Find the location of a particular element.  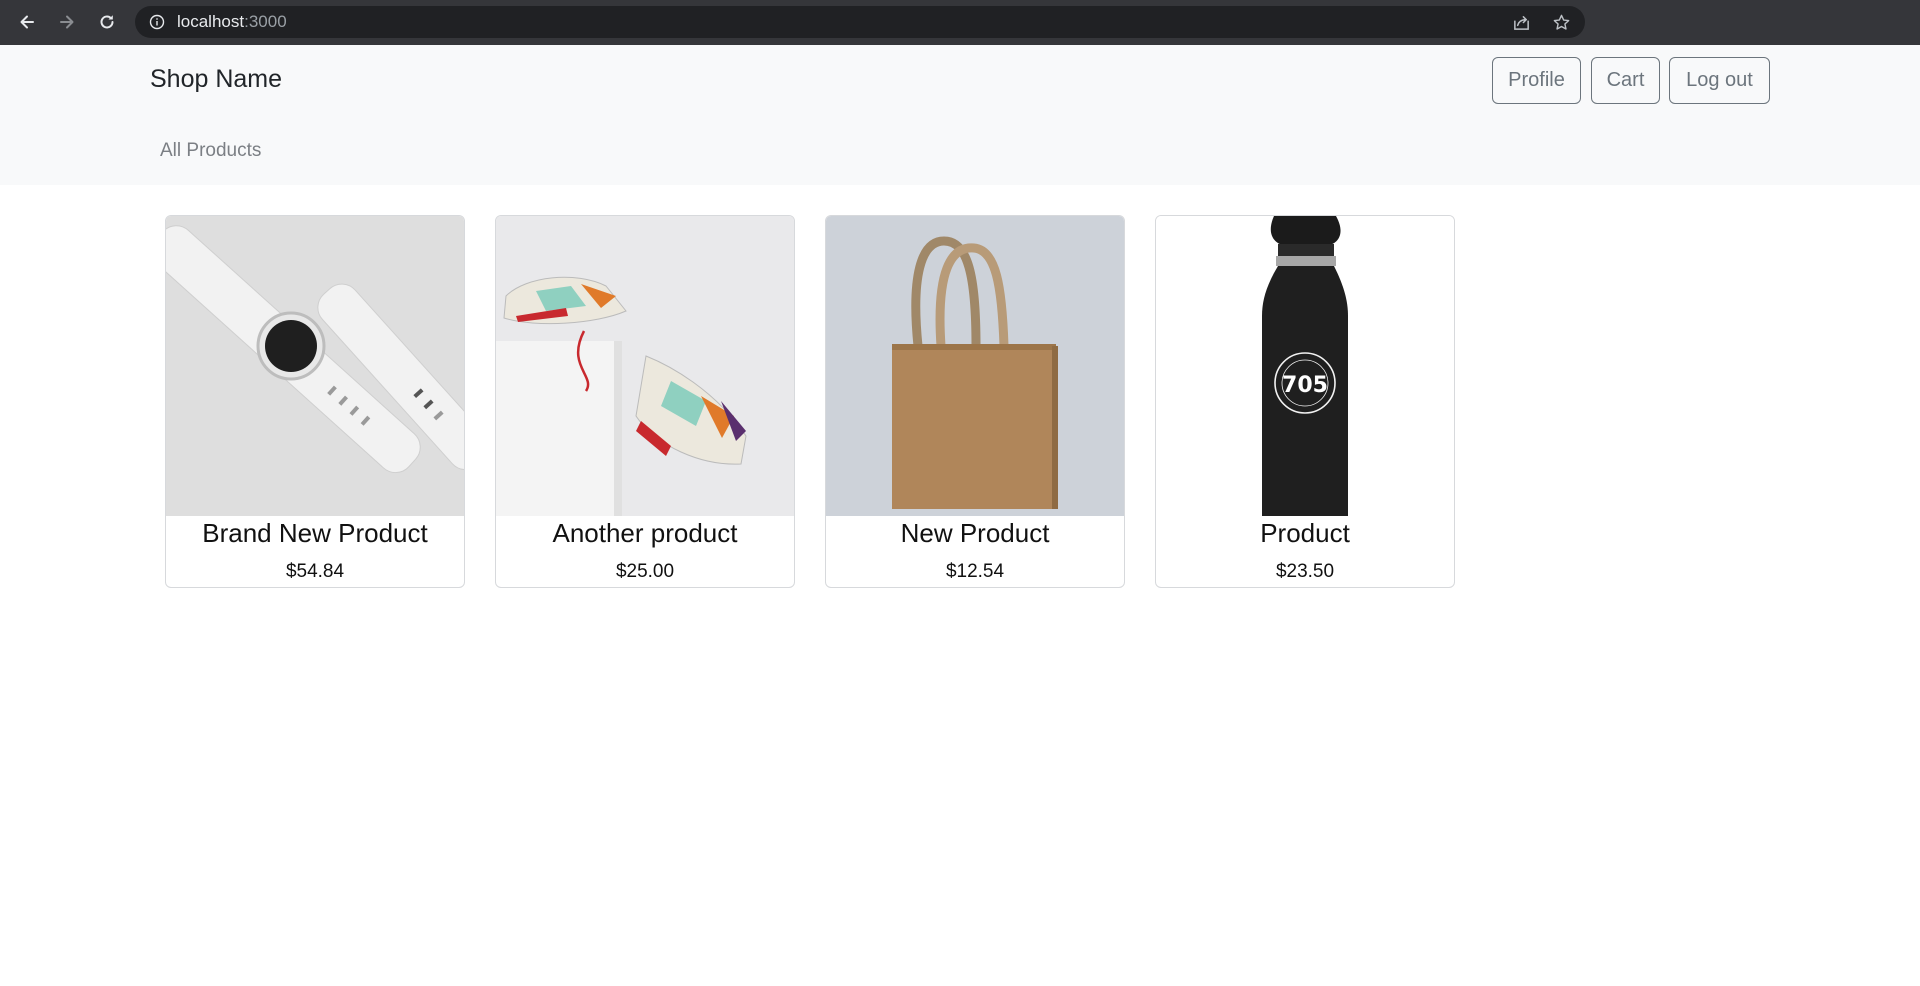

product-price: $12.54 is located at coordinates (975, 571).